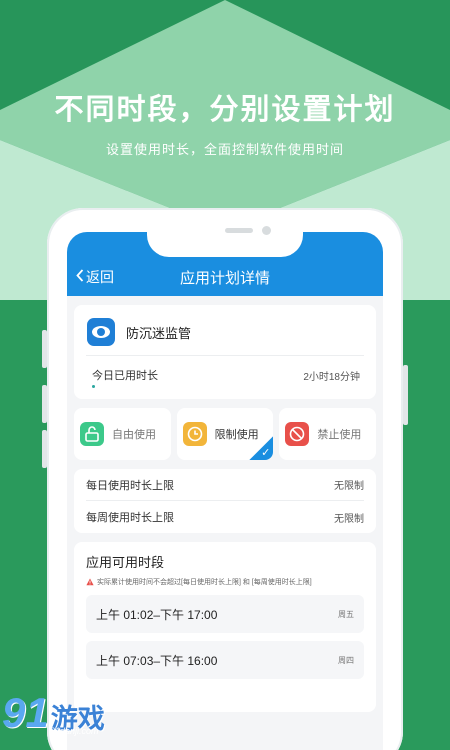 The width and height of the screenshot is (450, 750). I want to click on period-time: 上午 07:03–下午 16:00, so click(157, 660).